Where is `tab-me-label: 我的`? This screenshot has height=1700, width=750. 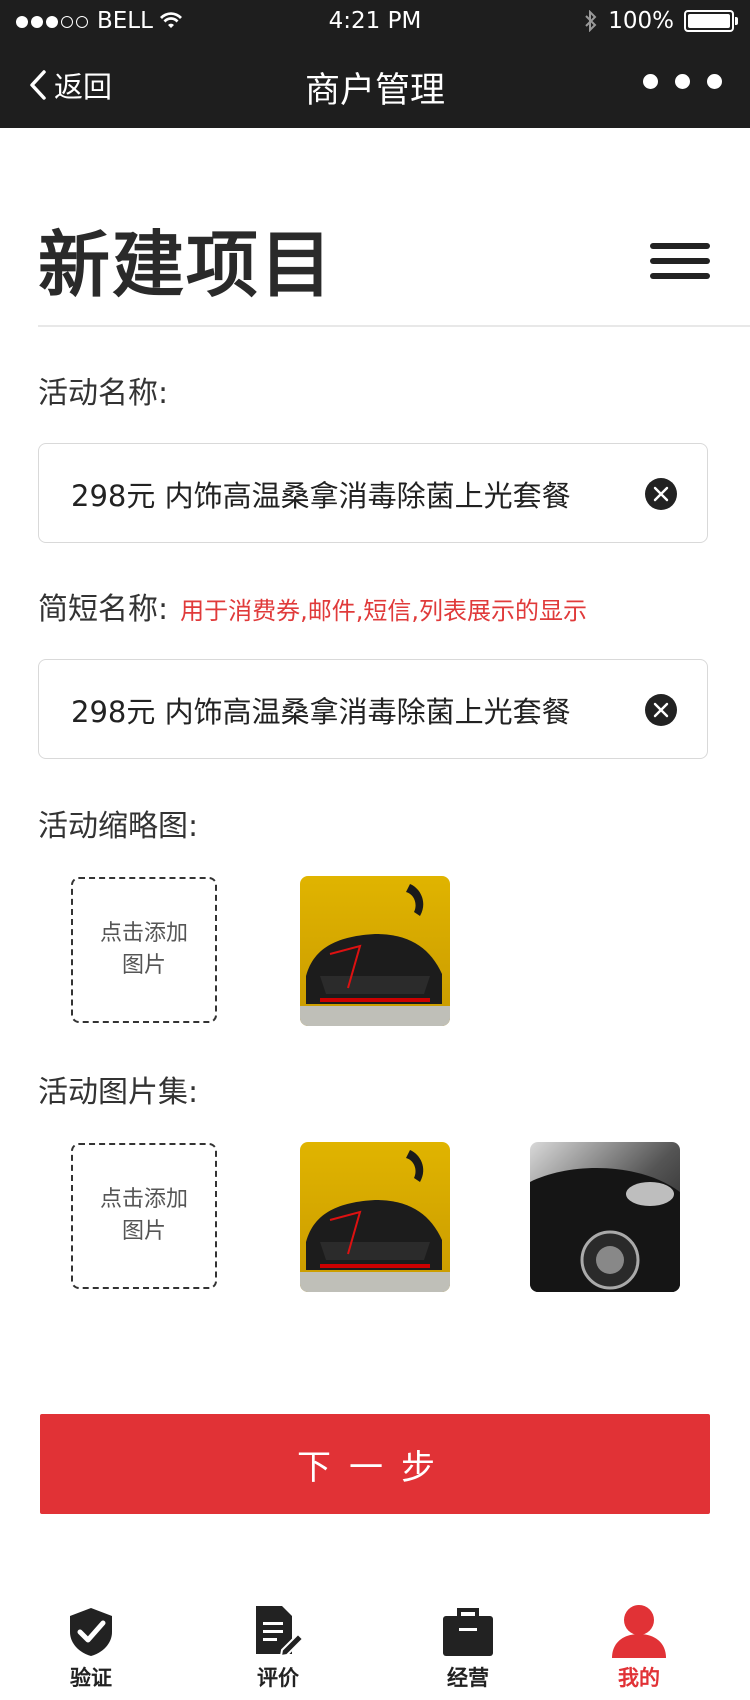
tab-me-label: 我的 is located at coordinates (639, 1678).